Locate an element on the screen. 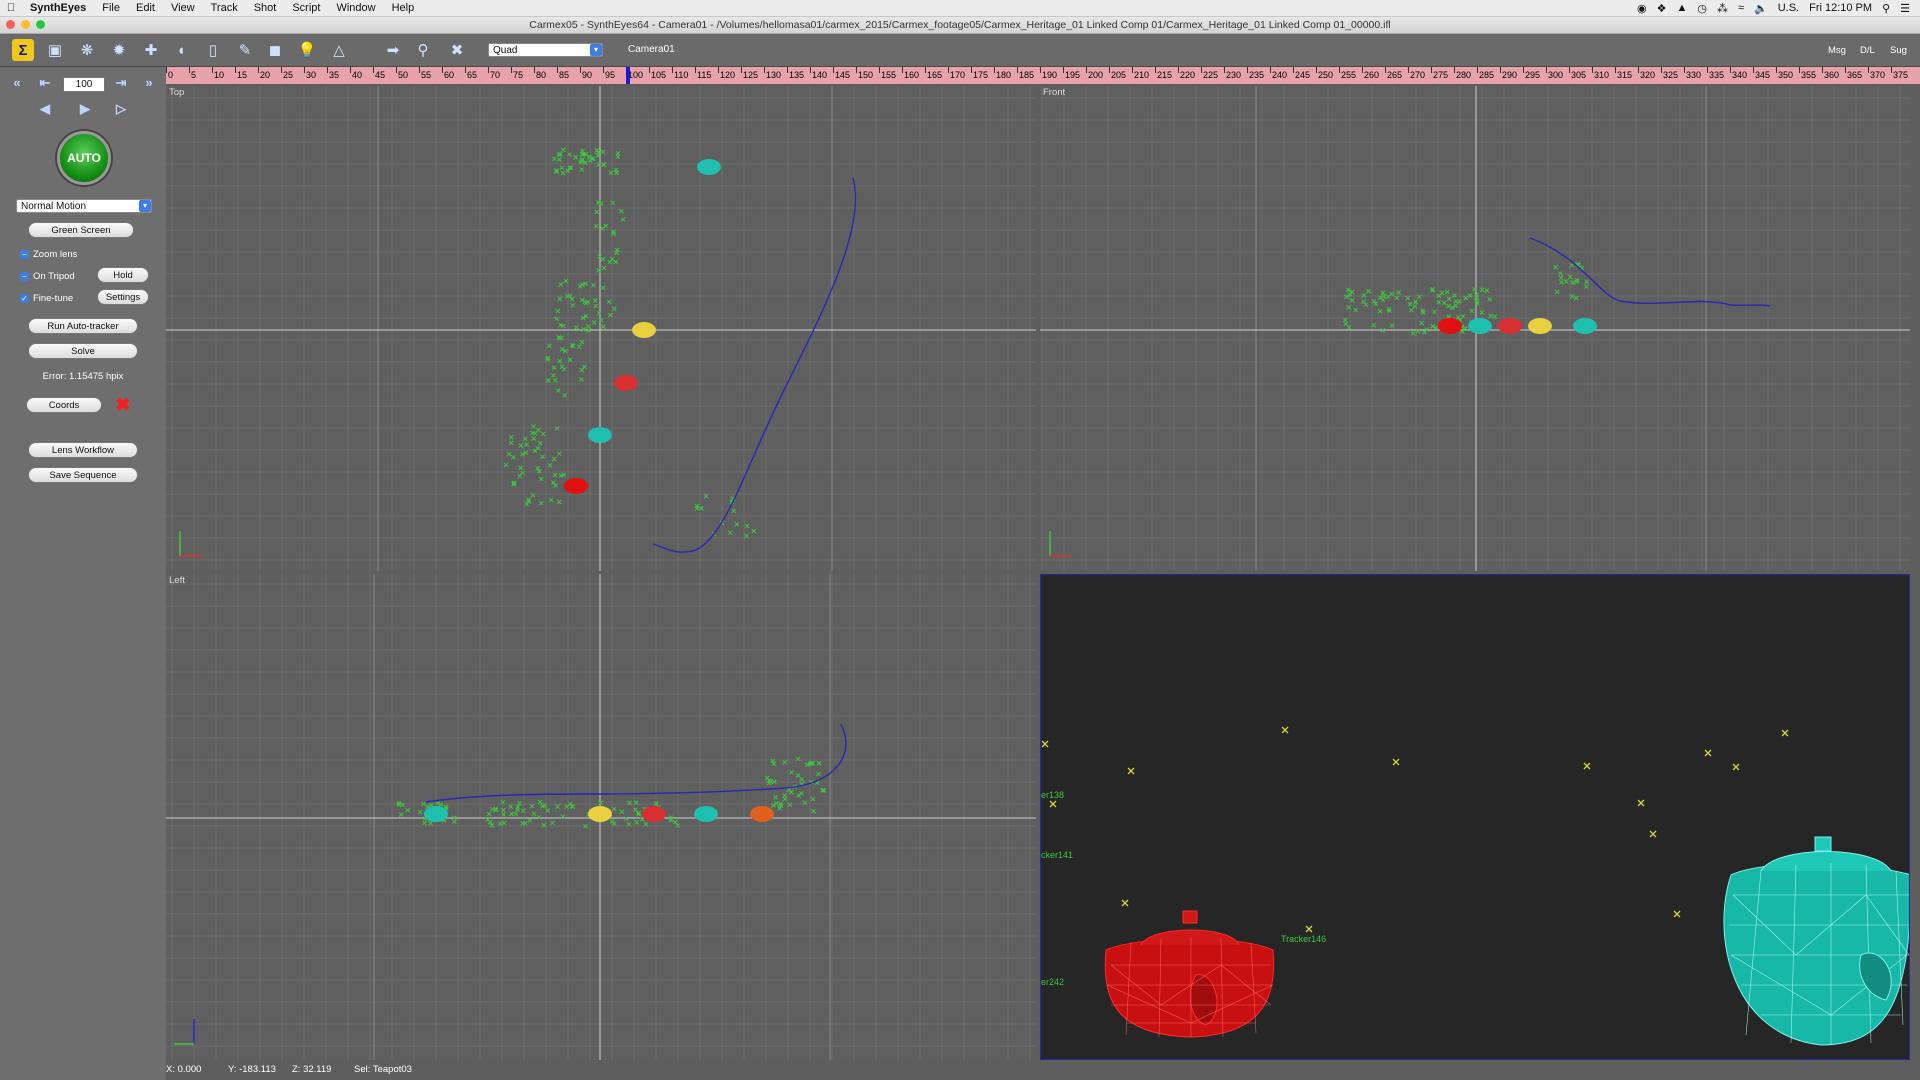  go-start-icon: ⇤ is located at coordinates (45, 83).